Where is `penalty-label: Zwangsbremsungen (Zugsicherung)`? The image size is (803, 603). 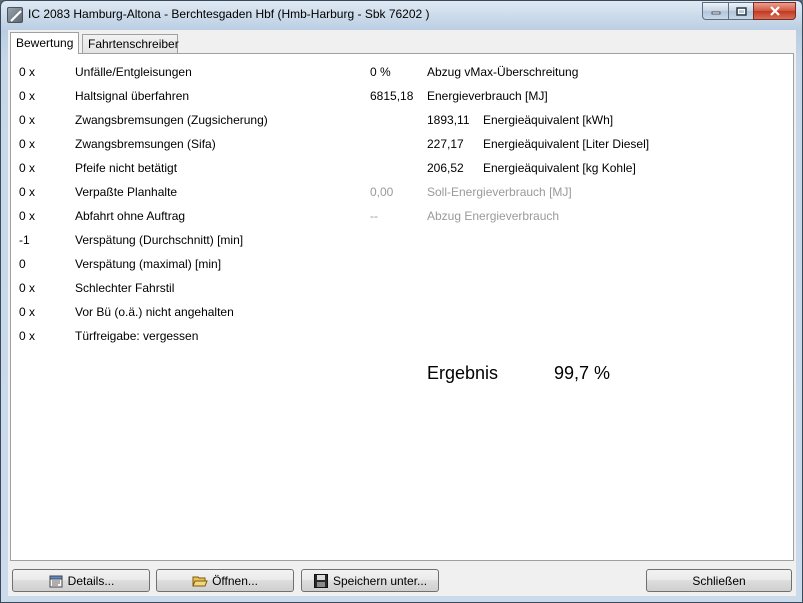
penalty-label: Zwangsbremsungen (Zugsicherung) is located at coordinates (171, 120).